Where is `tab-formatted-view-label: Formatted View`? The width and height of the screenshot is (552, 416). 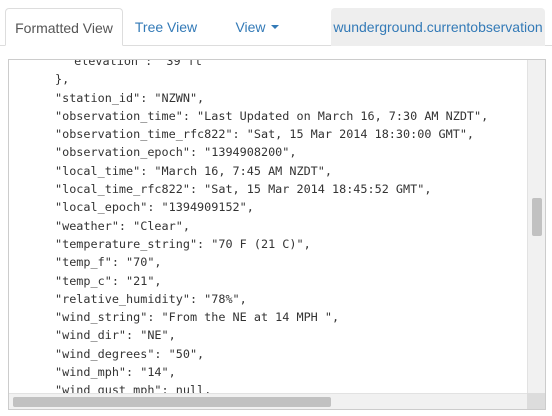 tab-formatted-view-label: Formatted View is located at coordinates (64, 28).